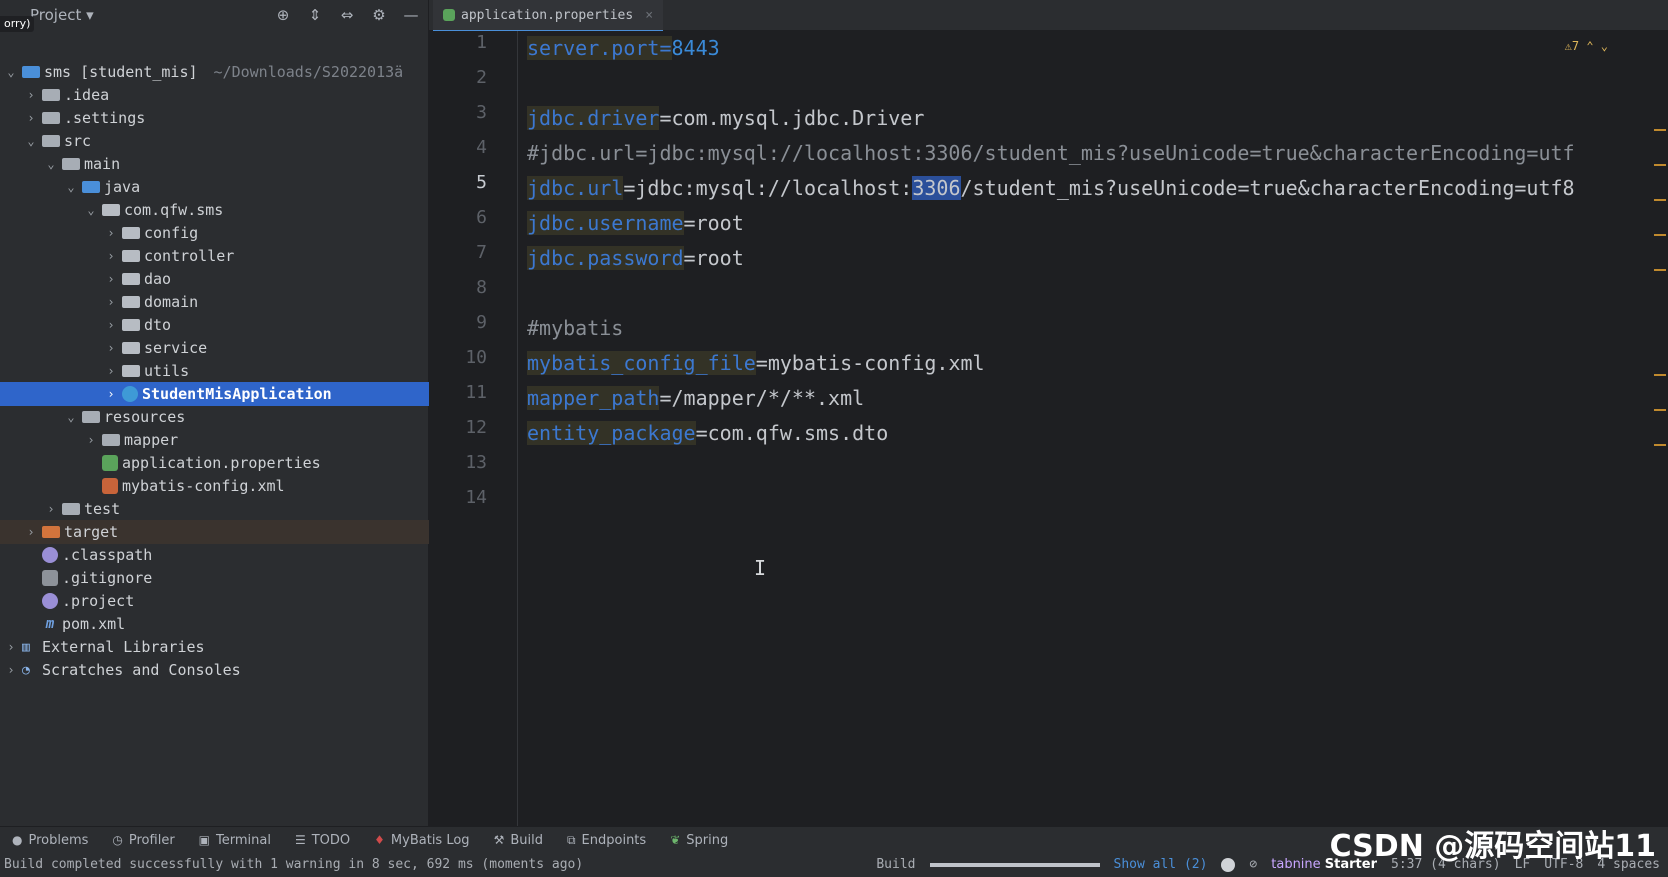 The width and height of the screenshot is (1668, 877). I want to click on tool-terminal: ▣ Terminal, so click(235, 840).